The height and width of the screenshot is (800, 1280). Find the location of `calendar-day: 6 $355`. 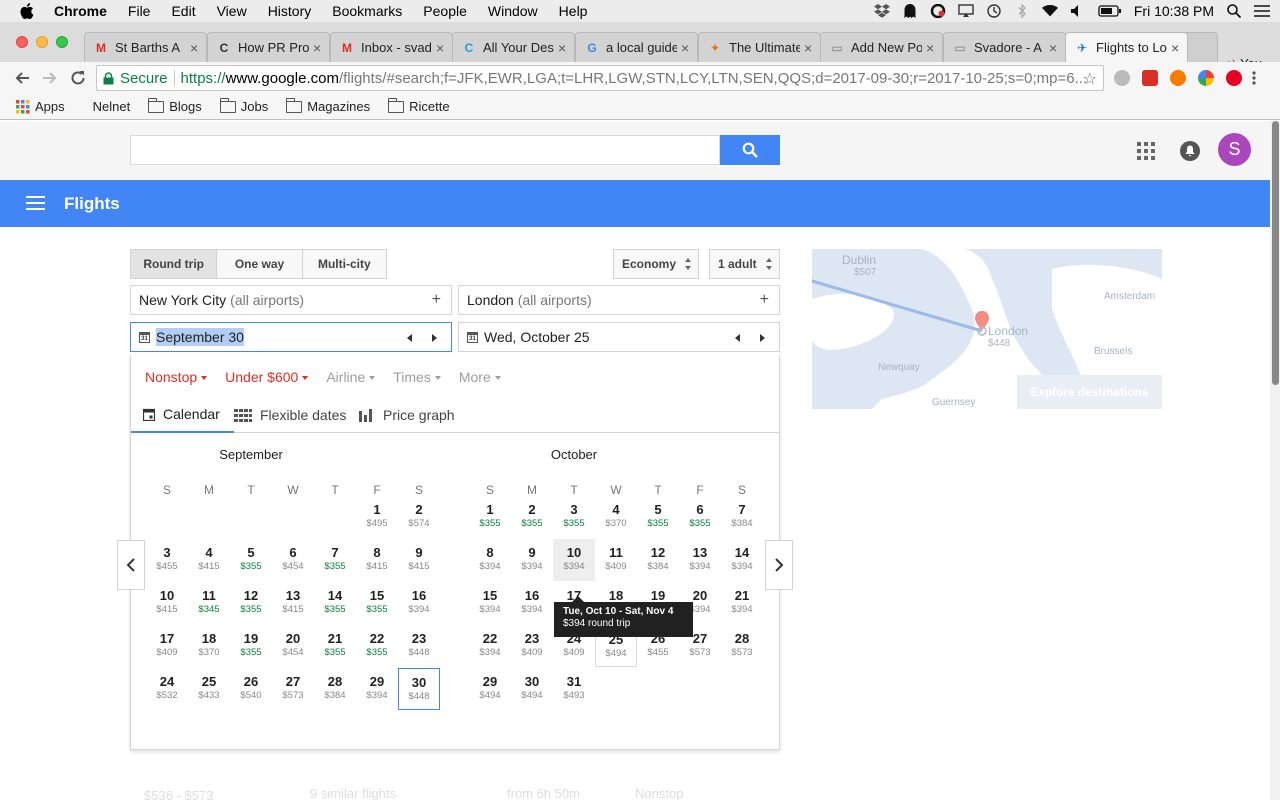

calendar-day: 6 $355 is located at coordinates (700, 517).